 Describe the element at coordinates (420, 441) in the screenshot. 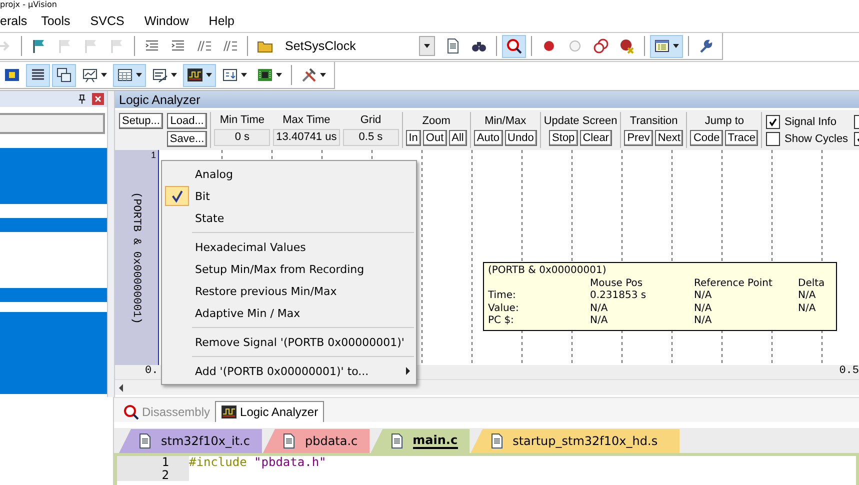

I see `file-tab: main.c` at that location.